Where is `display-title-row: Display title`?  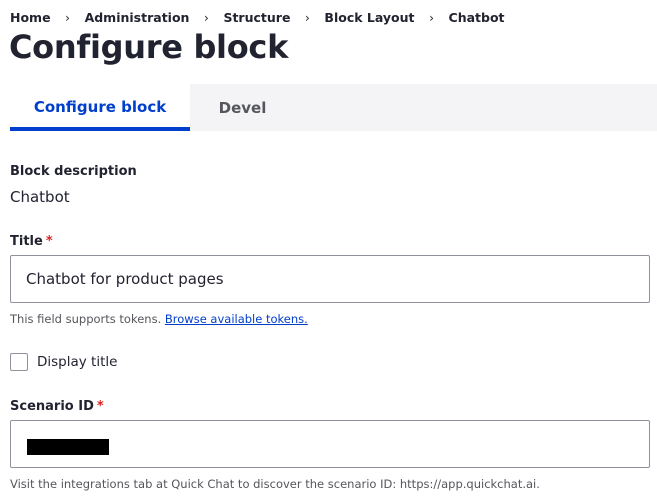
display-title-row: Display title is located at coordinates (63, 362).